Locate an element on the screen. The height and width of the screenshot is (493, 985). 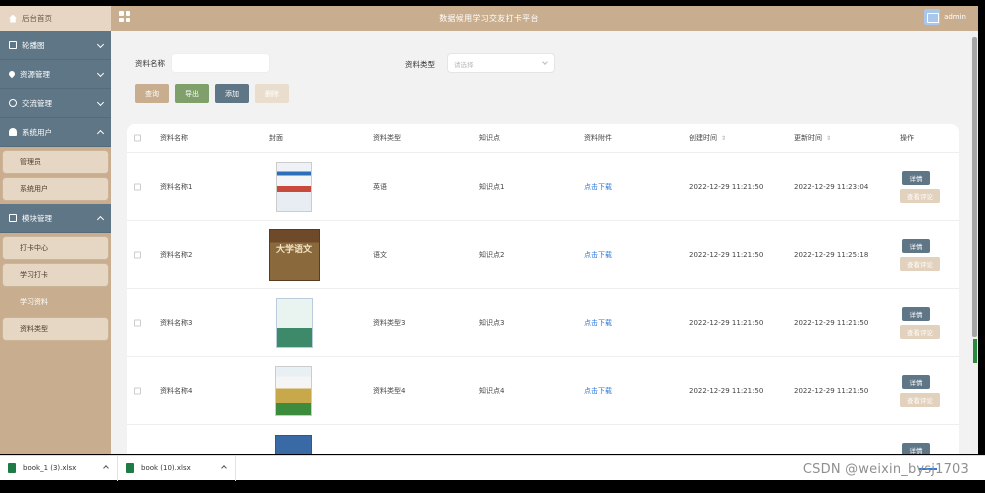
add-button: 添加 is located at coordinates (232, 93).